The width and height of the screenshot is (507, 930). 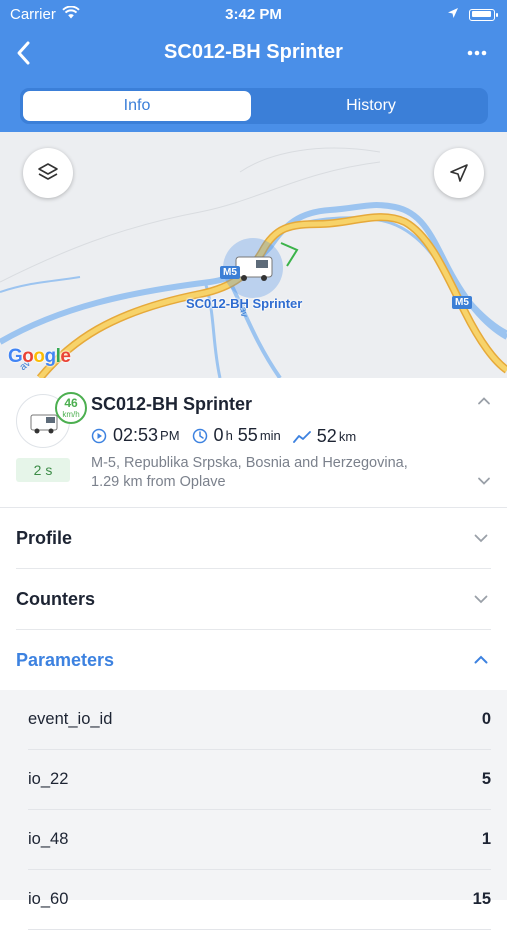 What do you see at coordinates (453, 14) in the screenshot?
I see `location-arrow-icon` at bounding box center [453, 14].